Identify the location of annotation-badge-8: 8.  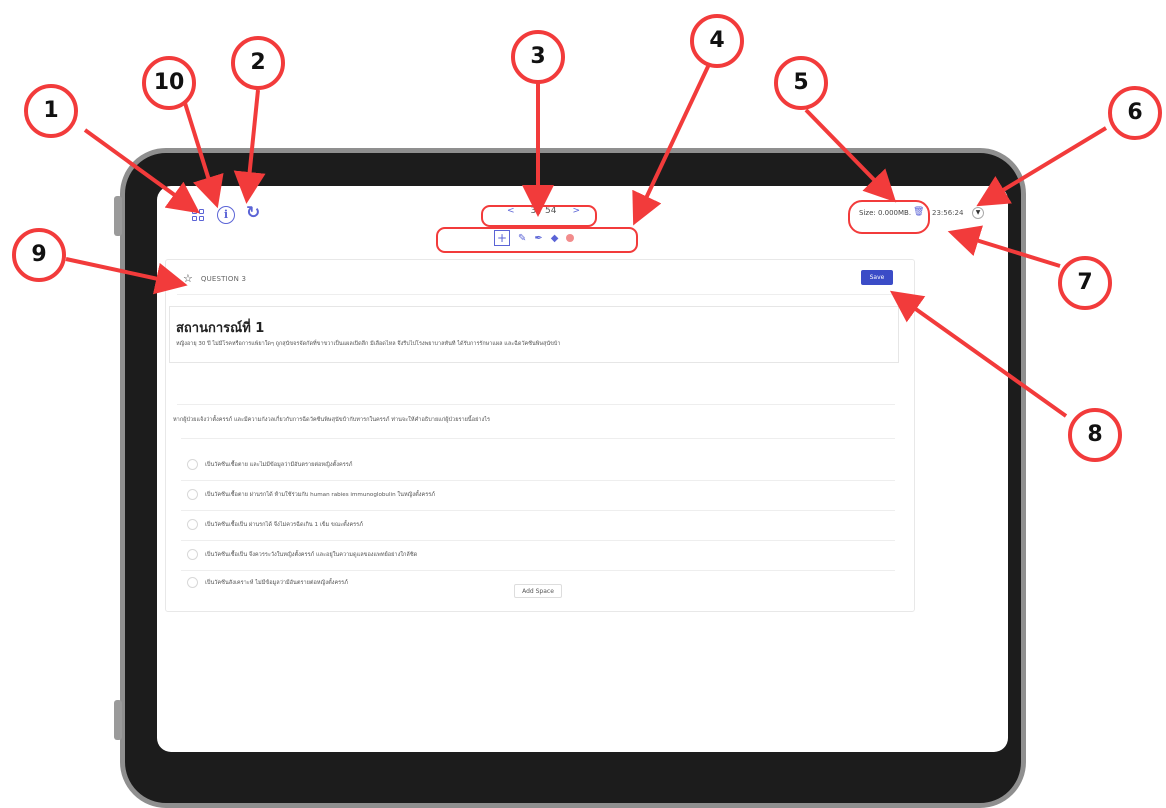
(1095, 435).